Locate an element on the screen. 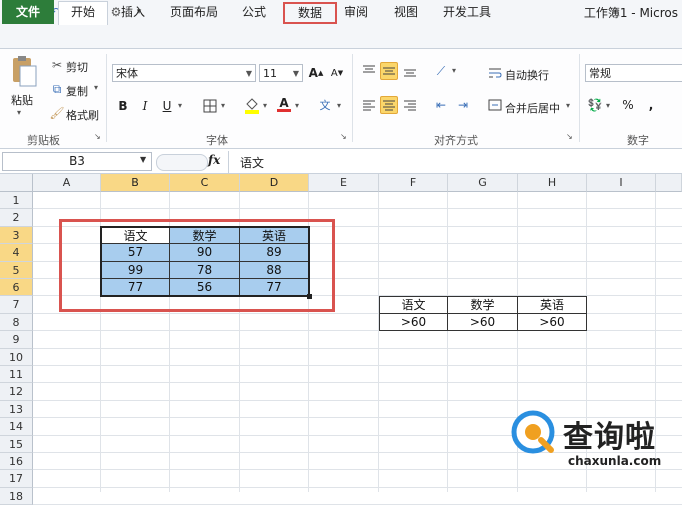 Image resolution: width=682 pixels, height=505 pixels. row-header-4: 4 is located at coordinates (16, 253).